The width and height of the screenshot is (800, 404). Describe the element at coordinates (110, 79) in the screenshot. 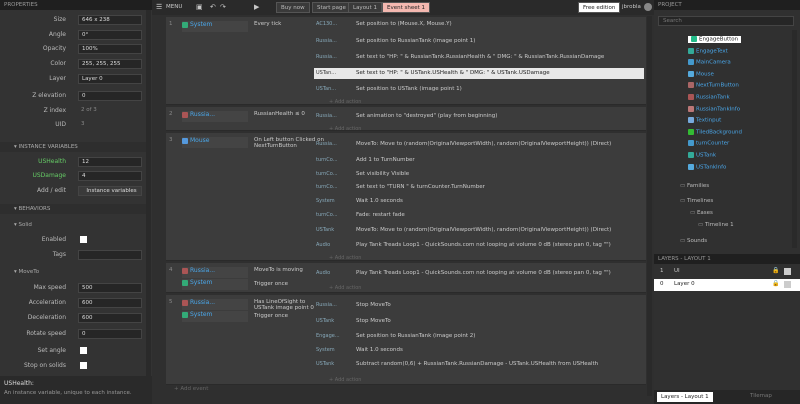

I see `prop-value: Layer 0` at that location.